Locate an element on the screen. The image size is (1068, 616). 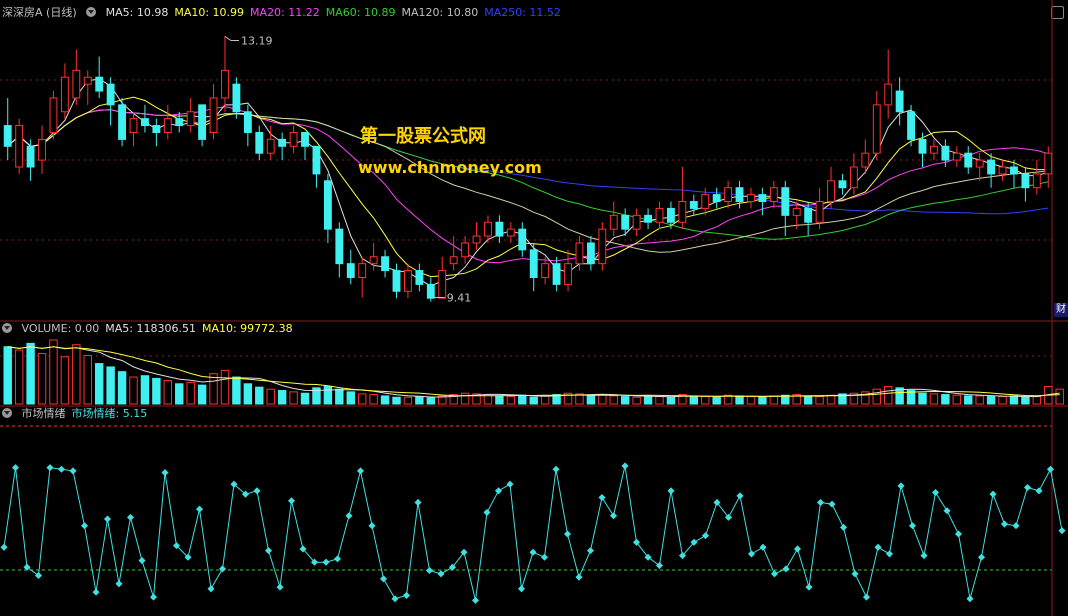
finance-tab: 财 is located at coordinates (1061, 310).